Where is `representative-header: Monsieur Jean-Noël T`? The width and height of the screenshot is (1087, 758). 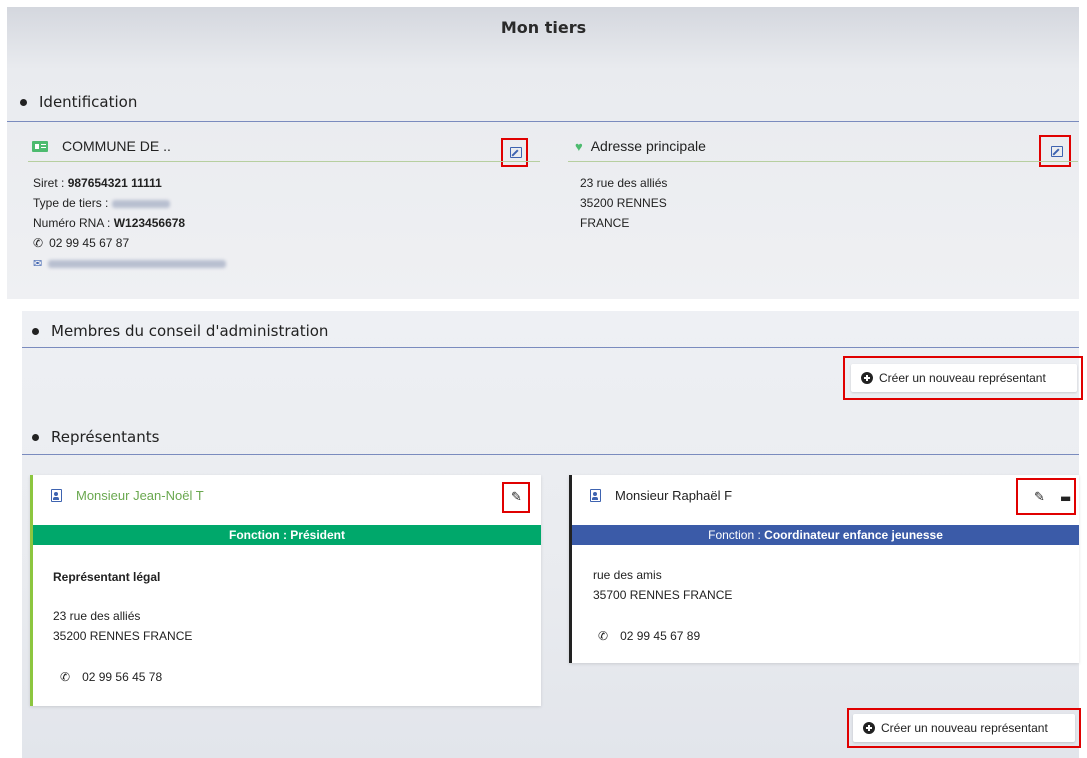
representative-header: Monsieur Jean-Noël T is located at coordinates (127, 495).